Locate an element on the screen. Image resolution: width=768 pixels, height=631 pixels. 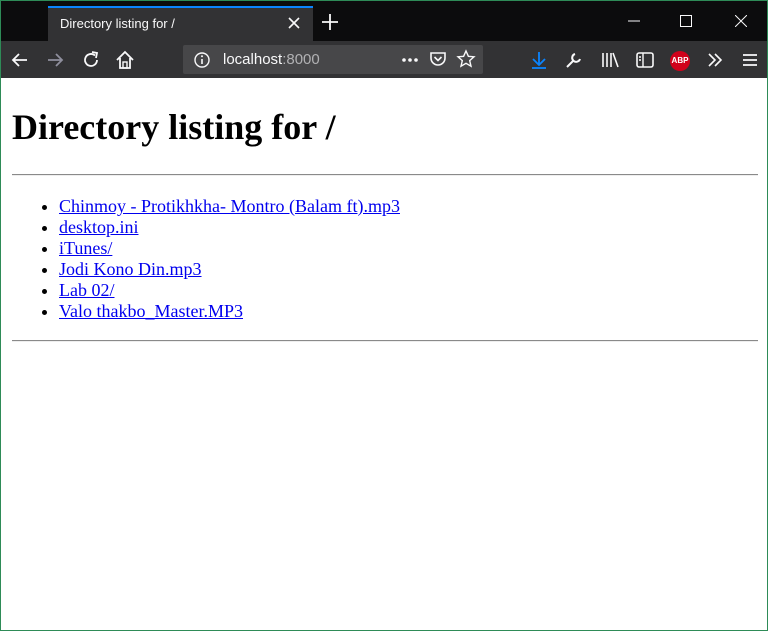
pocket-icon is located at coordinates (438, 61).